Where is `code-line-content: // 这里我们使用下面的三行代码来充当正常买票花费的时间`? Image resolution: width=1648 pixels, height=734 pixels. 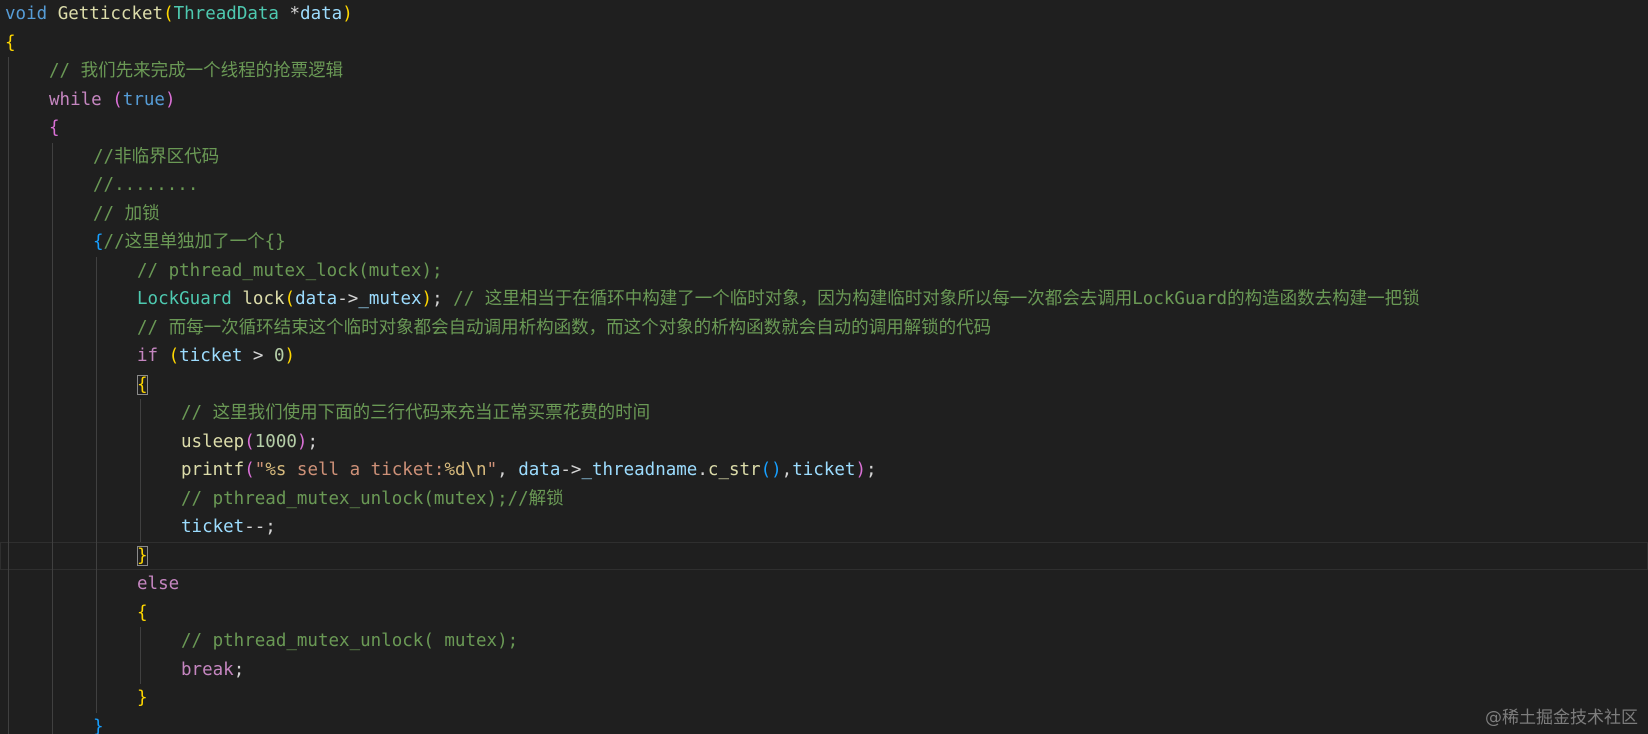
code-line-content: // 这里我们使用下面的三行代码来充当正常买票花费的时间 is located at coordinates (415, 413).